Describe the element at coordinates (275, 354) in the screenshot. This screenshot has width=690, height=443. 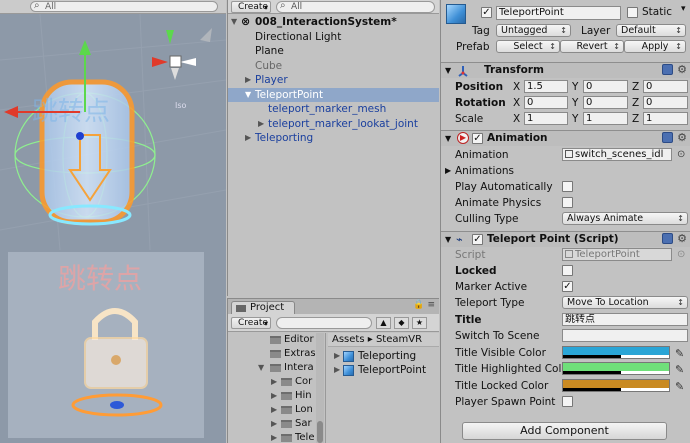
I see `folder-item-extras: Extras` at that location.